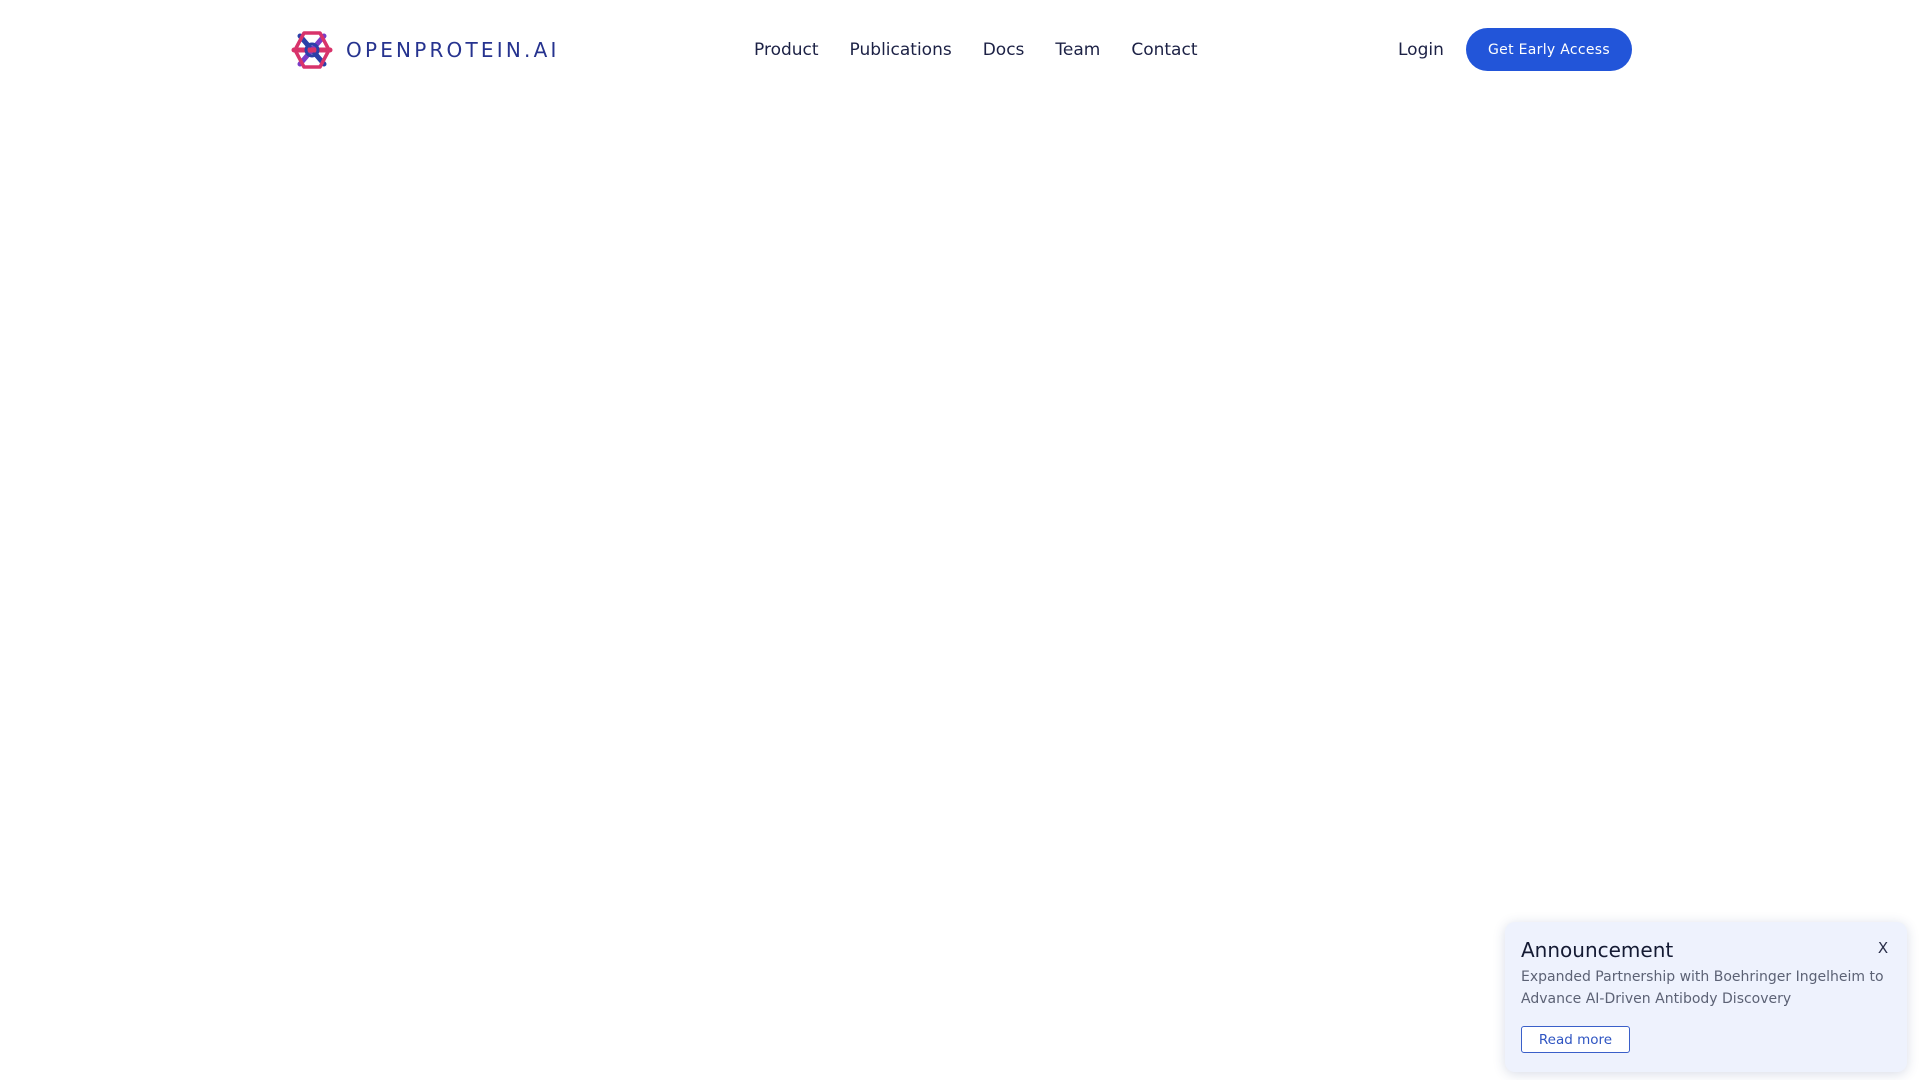 This screenshot has width=1920, height=1080. Describe the element at coordinates (1164, 50) in the screenshot. I see `nav-item-contact: Contact` at that location.